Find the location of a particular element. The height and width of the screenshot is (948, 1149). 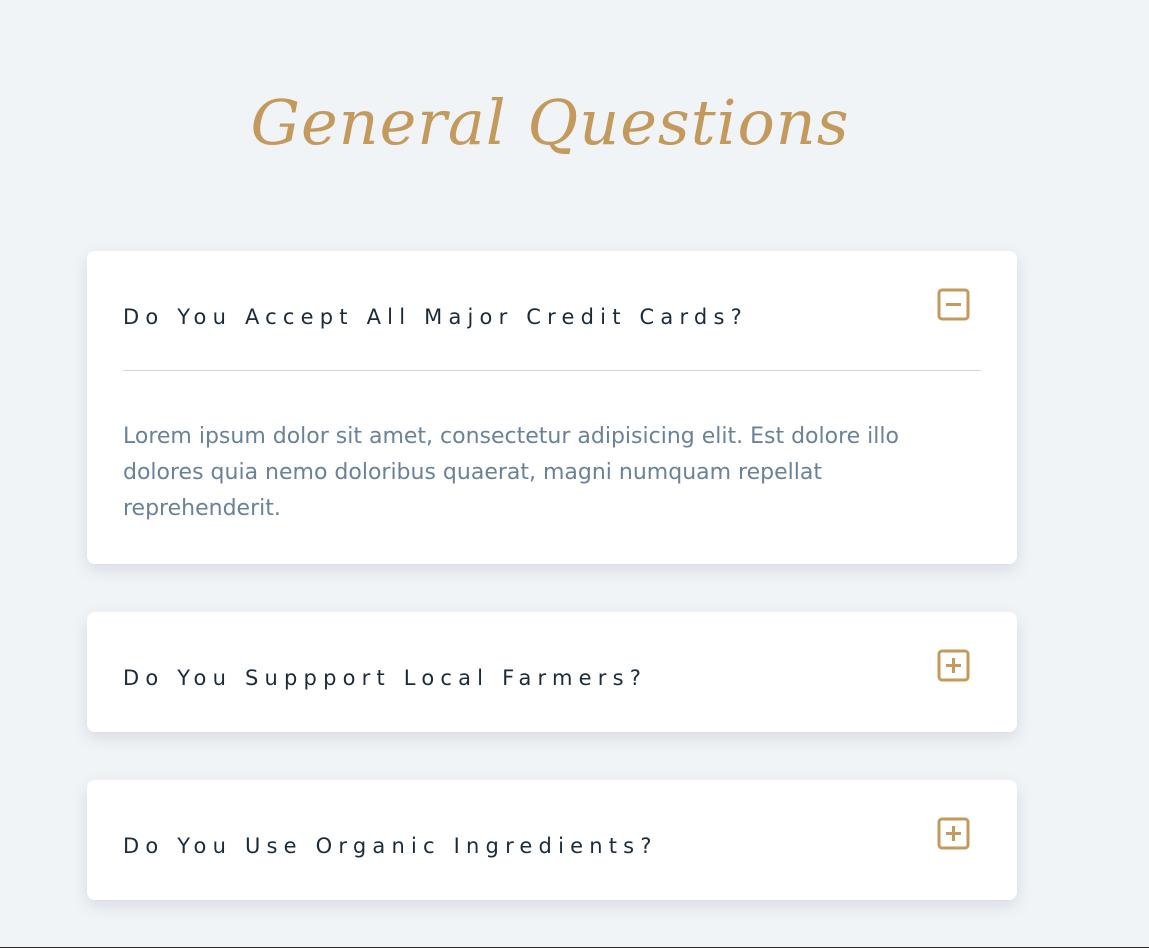

minus-square-icon is located at coordinates (953, 304).